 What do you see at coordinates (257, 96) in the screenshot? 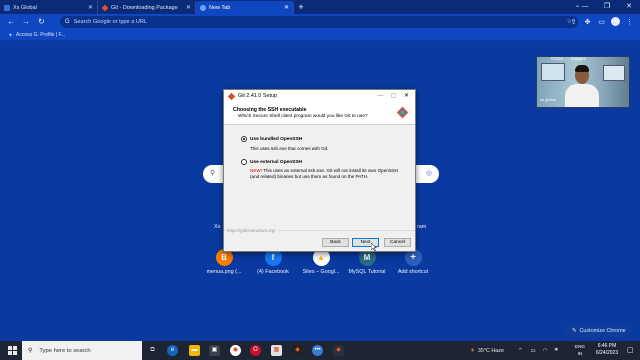
I see `dialog-title: Git 2.41.0 Setup` at bounding box center [257, 96].